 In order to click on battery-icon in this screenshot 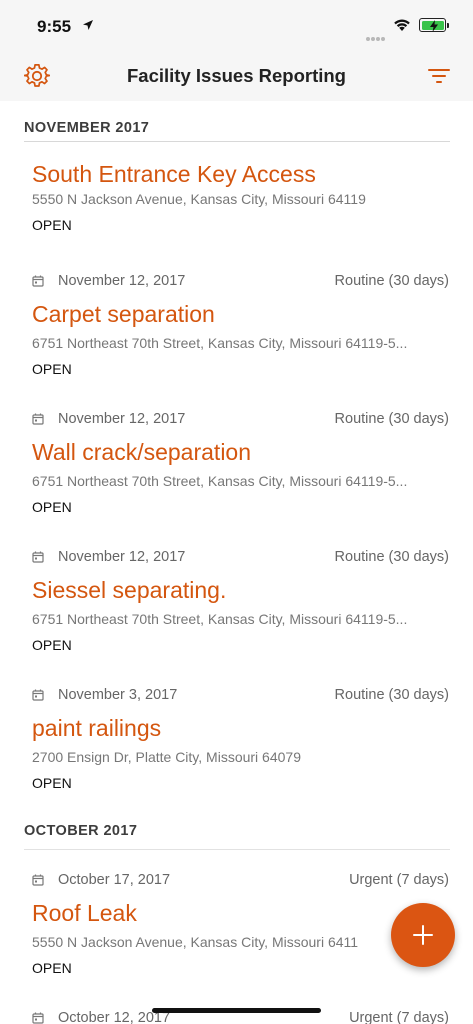, I will do `click(432, 25)`.